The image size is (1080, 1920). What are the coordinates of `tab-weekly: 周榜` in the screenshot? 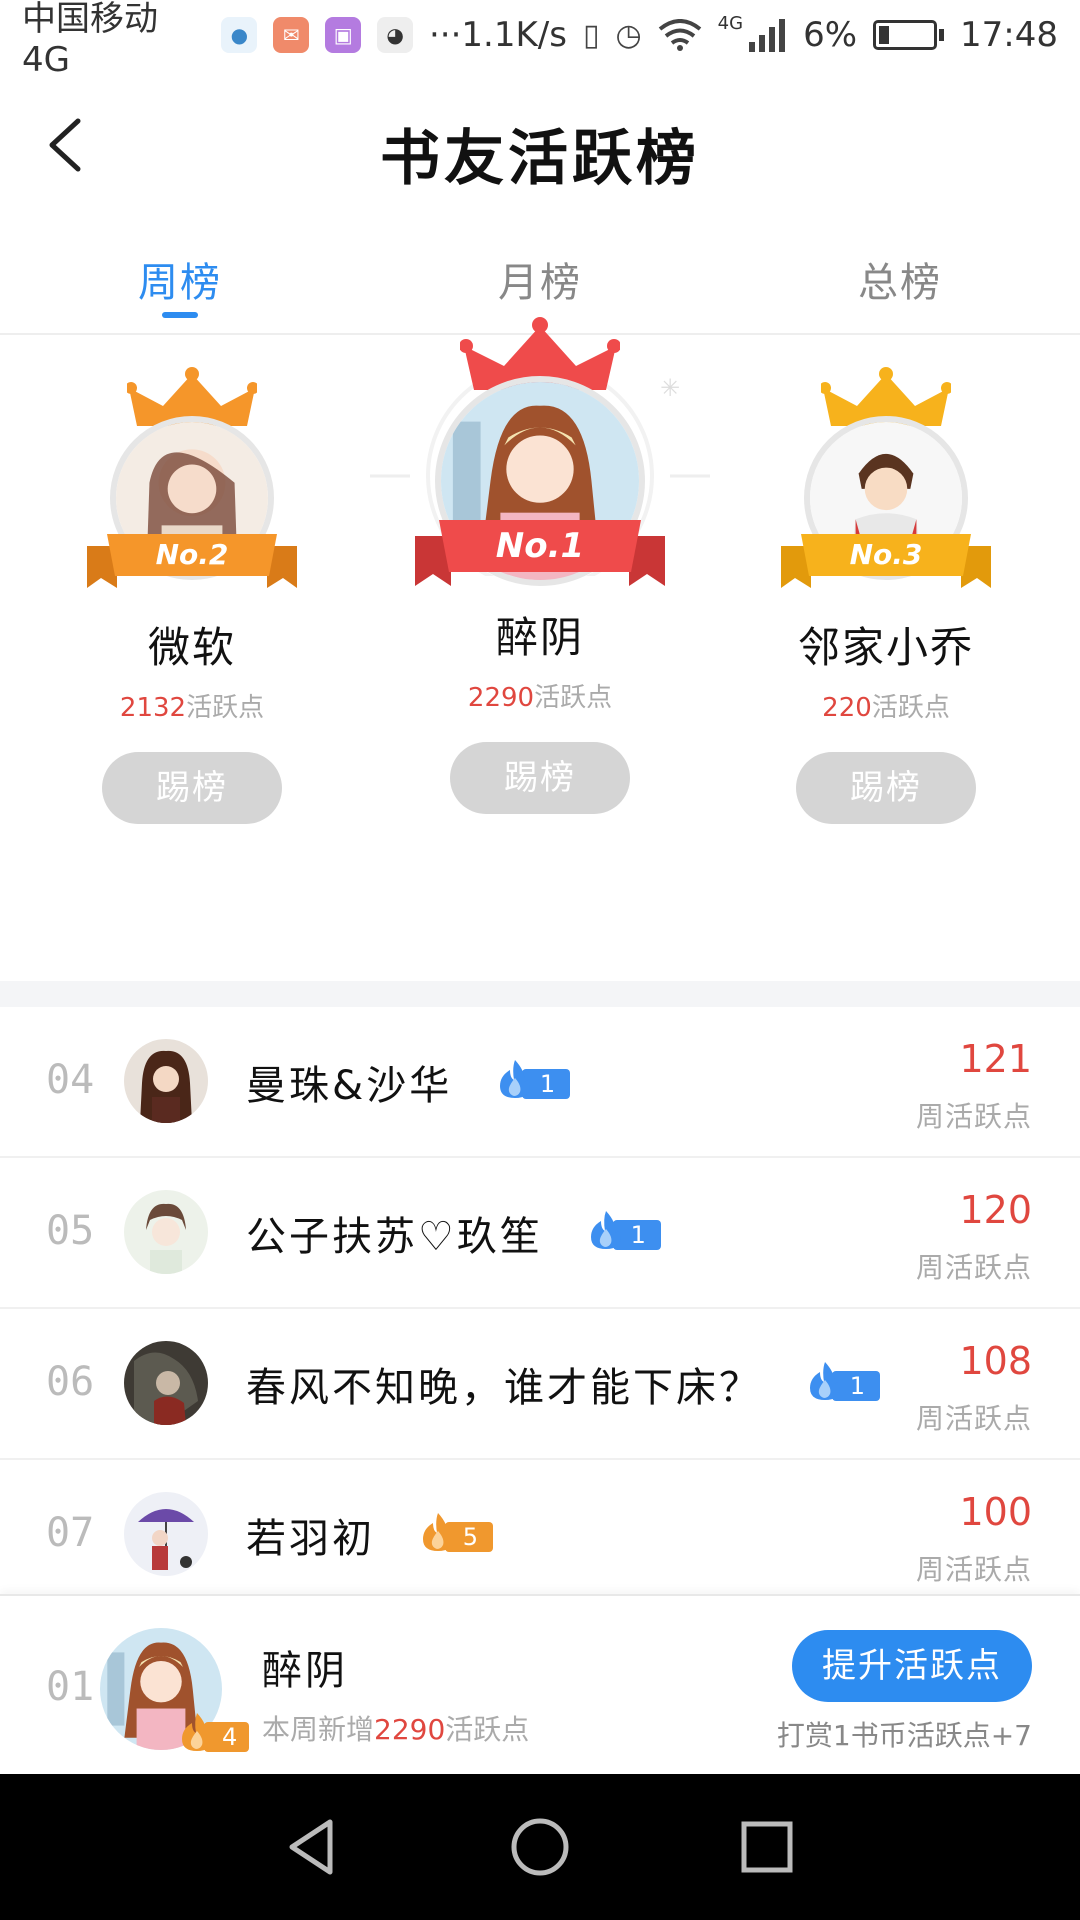 It's located at (180, 276).